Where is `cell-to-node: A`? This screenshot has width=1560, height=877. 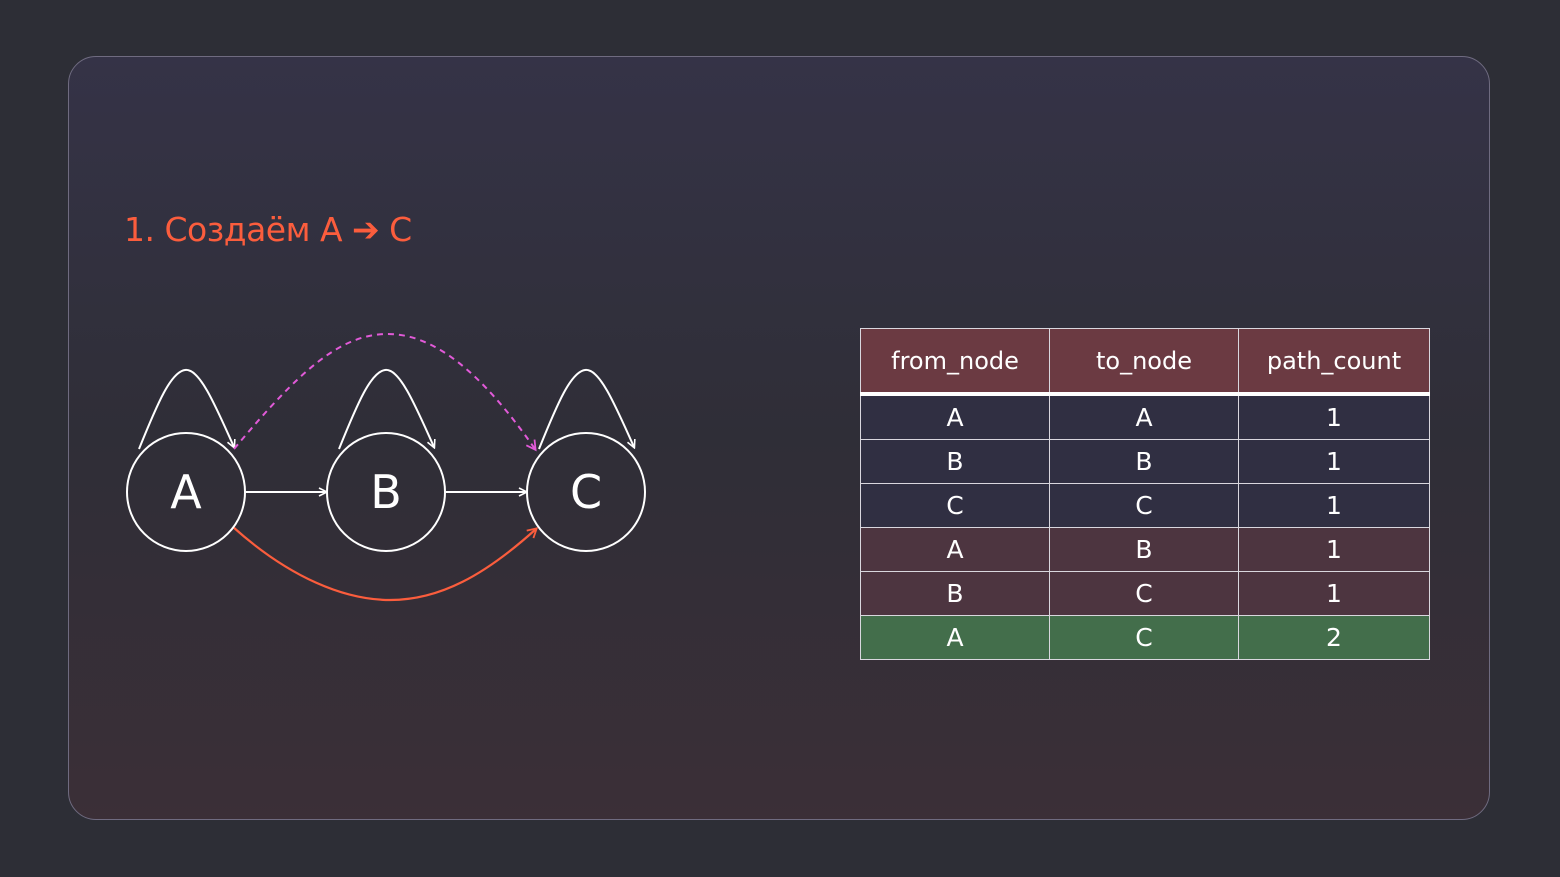
cell-to-node: A is located at coordinates (1144, 416).